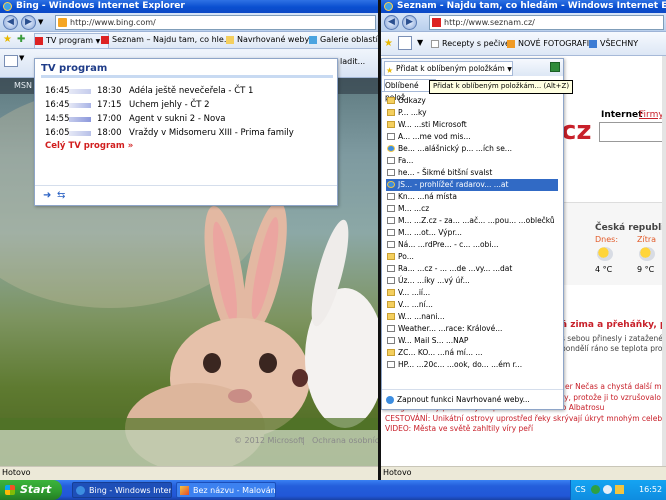 This screenshot has width=666, height=500. Describe the element at coordinates (471, 101) in the screenshot. I see `favorites-list-item: Odkazy` at that location.